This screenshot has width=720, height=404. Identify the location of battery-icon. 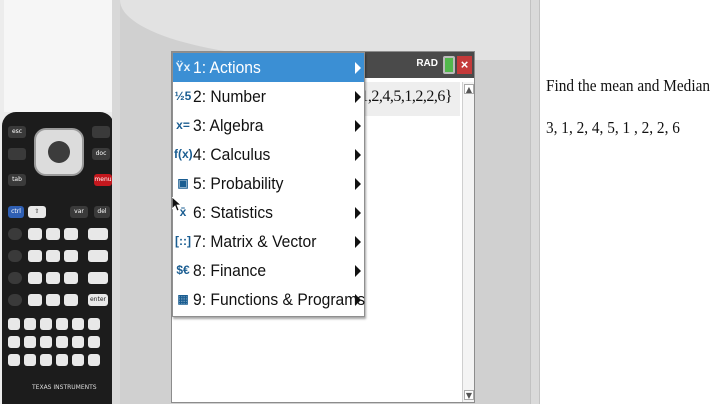
(449, 65).